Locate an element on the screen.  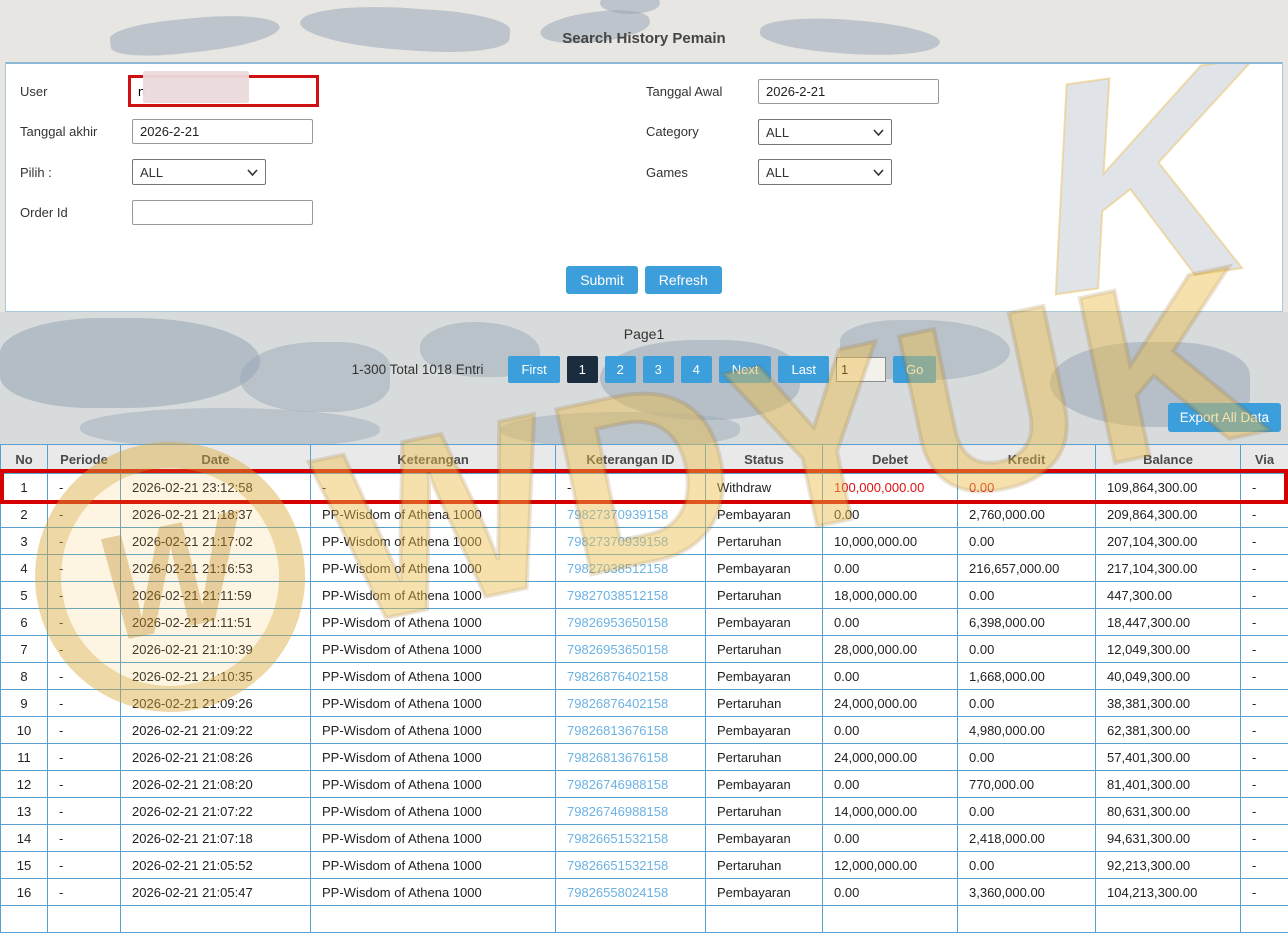
cell-date: 2026-02-21 21:09:26 is located at coordinates (216, 703).